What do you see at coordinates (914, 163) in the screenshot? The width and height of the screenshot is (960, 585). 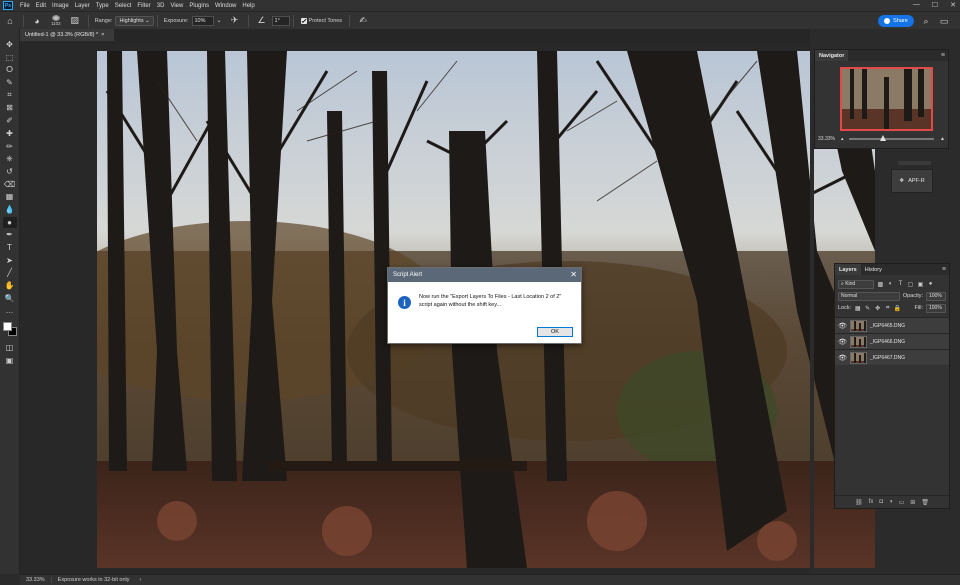 I see `panel-collapse-bar` at bounding box center [914, 163].